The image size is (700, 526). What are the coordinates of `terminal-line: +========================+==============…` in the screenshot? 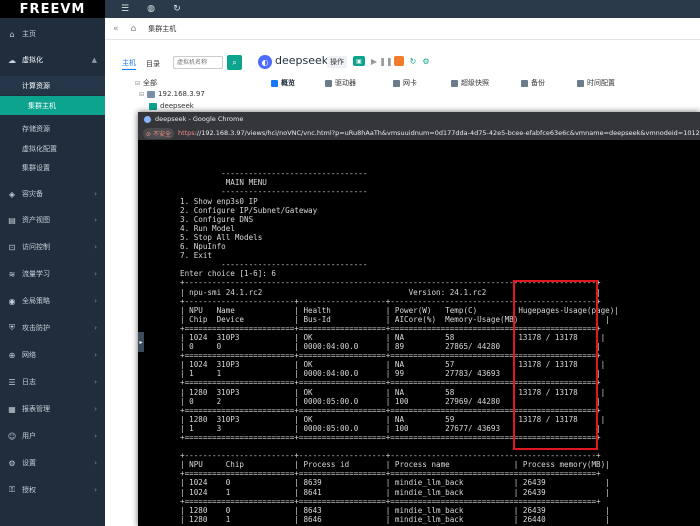 It's located at (390, 437).